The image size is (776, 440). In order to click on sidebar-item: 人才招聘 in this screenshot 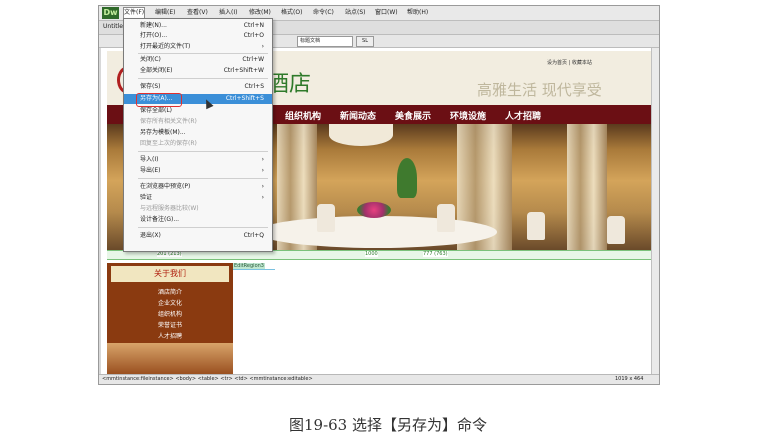, I will do `click(170, 335)`.